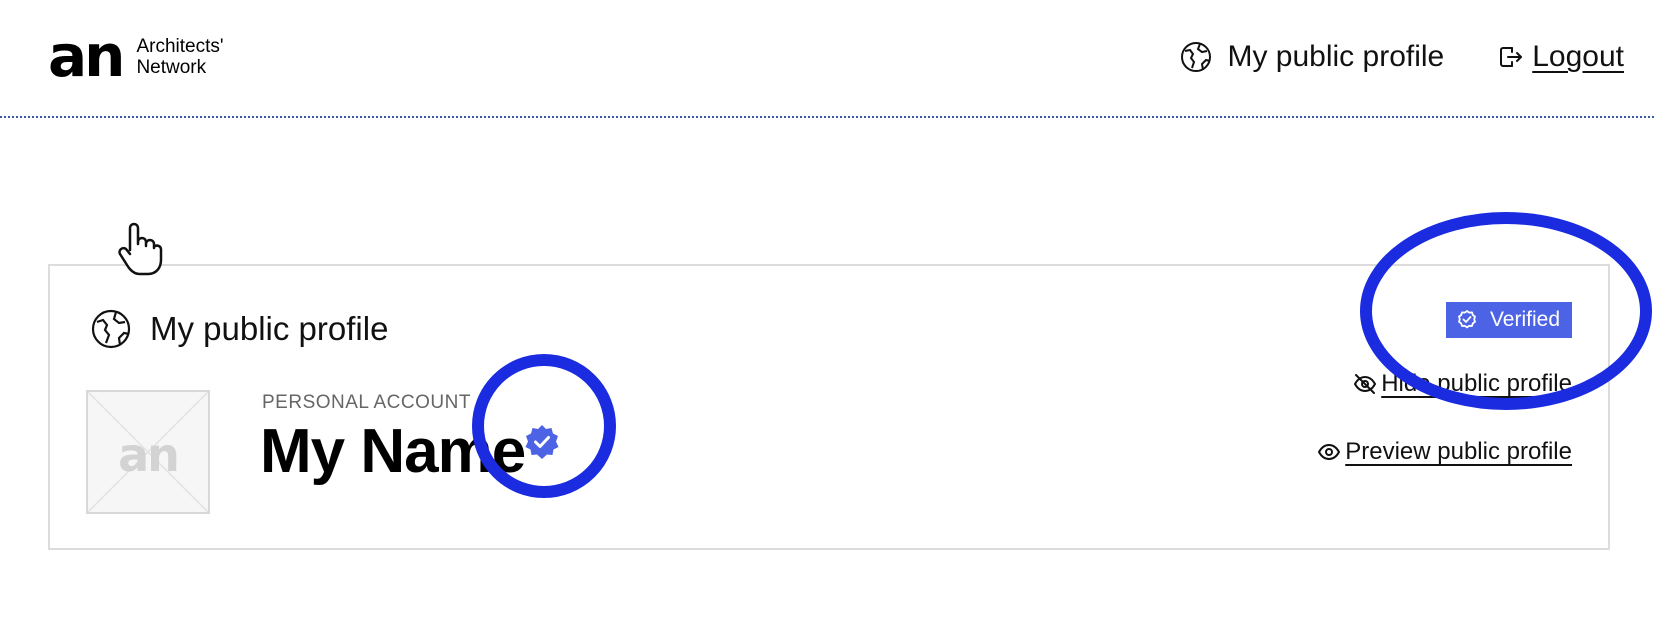 The height and width of the screenshot is (642, 1654). I want to click on avatar-logo-mark: an, so click(149, 455).